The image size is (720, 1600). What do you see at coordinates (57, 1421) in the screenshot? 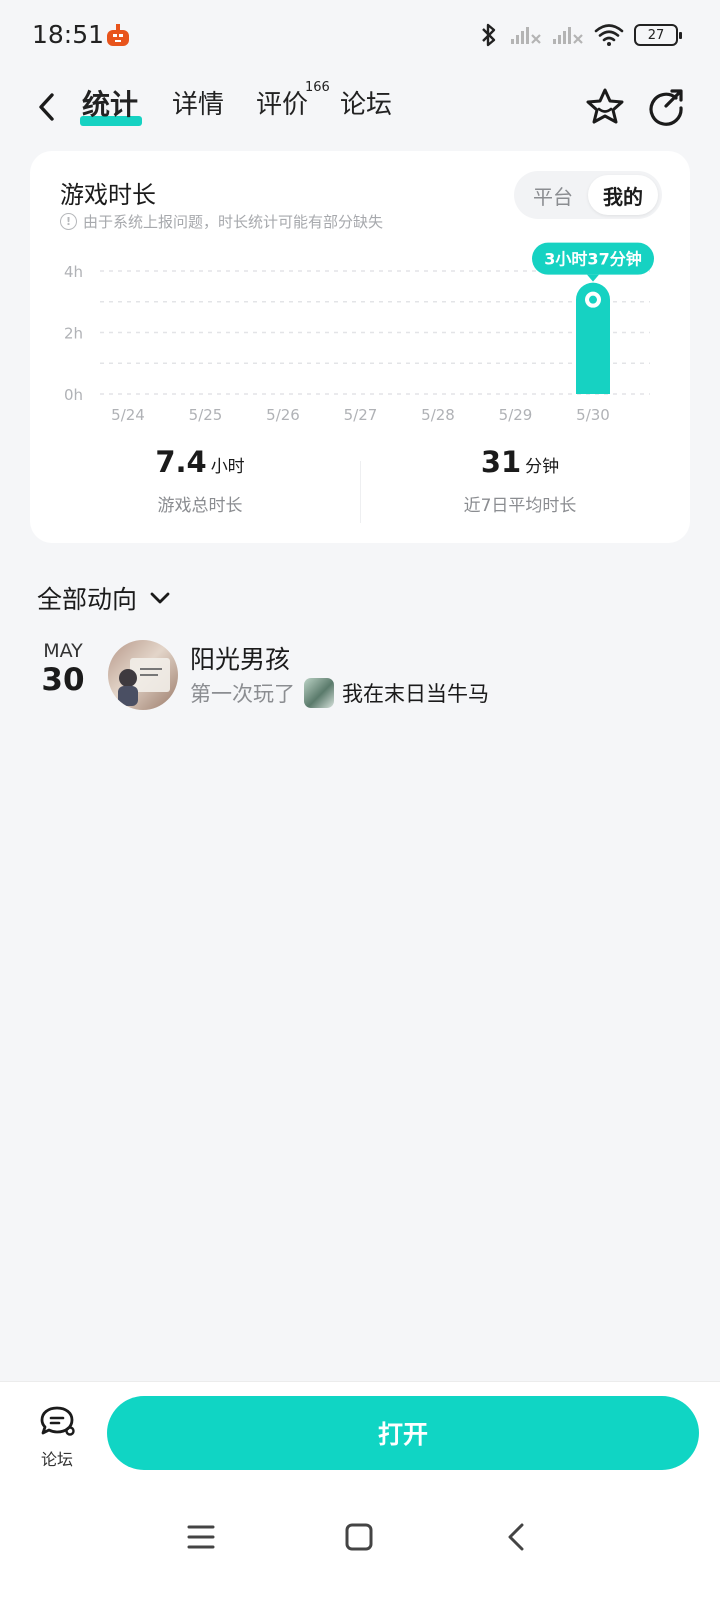
I see `chat-bubble-icon` at bounding box center [57, 1421].